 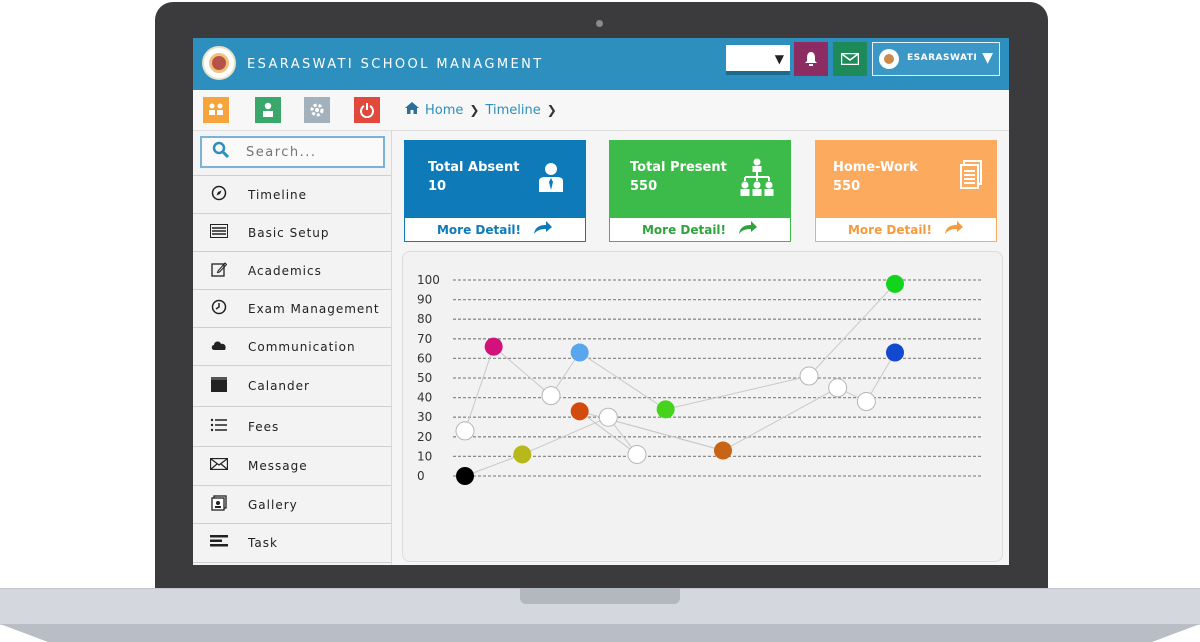 I want to click on sidebar-item-academics: Academics, so click(x=292, y=270).